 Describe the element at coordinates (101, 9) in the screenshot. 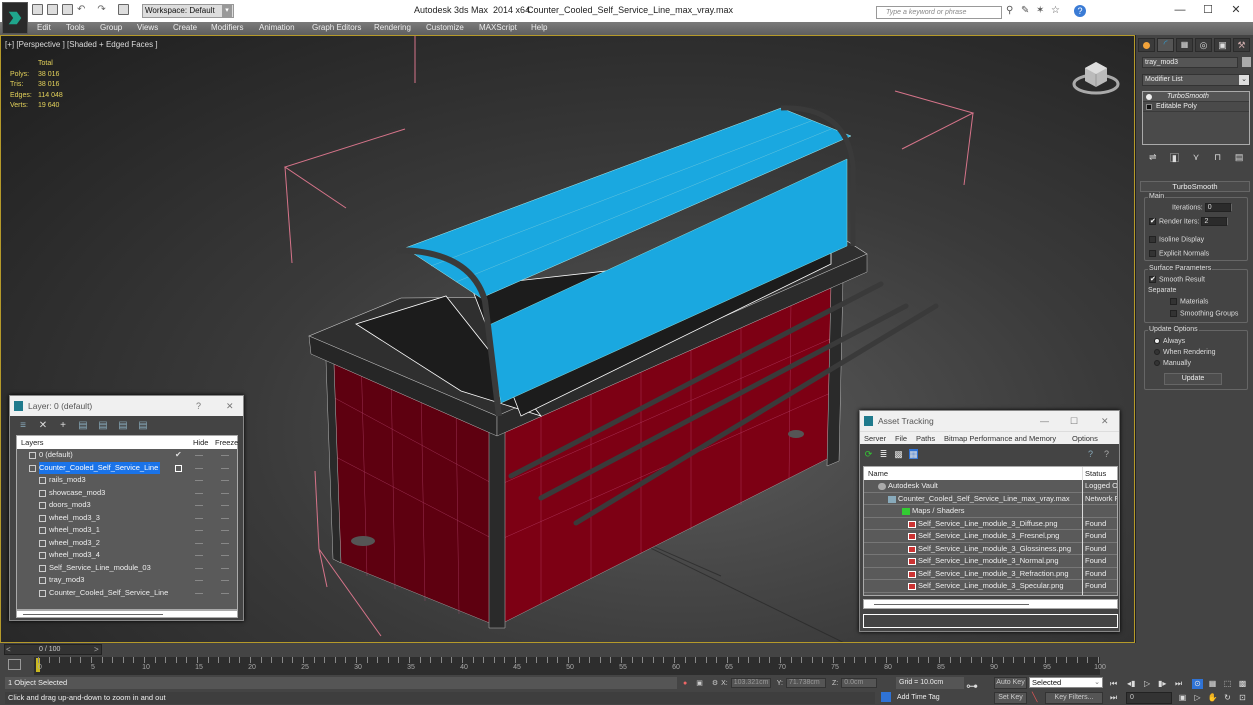

I see `redo-icon: ↷` at that location.